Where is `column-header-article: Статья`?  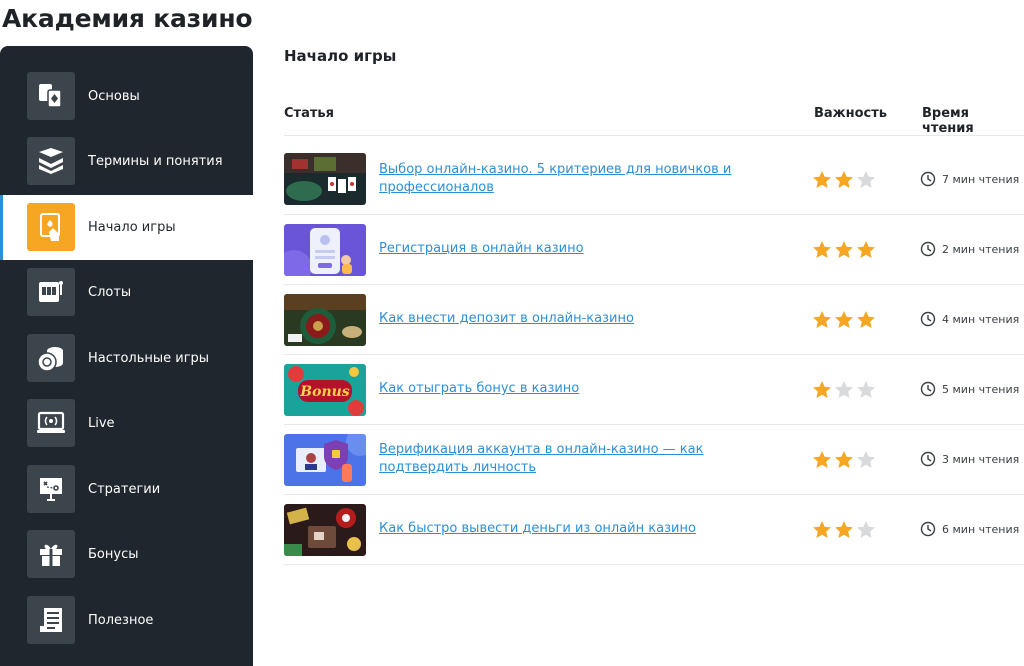
column-header-article: Статья is located at coordinates (309, 113).